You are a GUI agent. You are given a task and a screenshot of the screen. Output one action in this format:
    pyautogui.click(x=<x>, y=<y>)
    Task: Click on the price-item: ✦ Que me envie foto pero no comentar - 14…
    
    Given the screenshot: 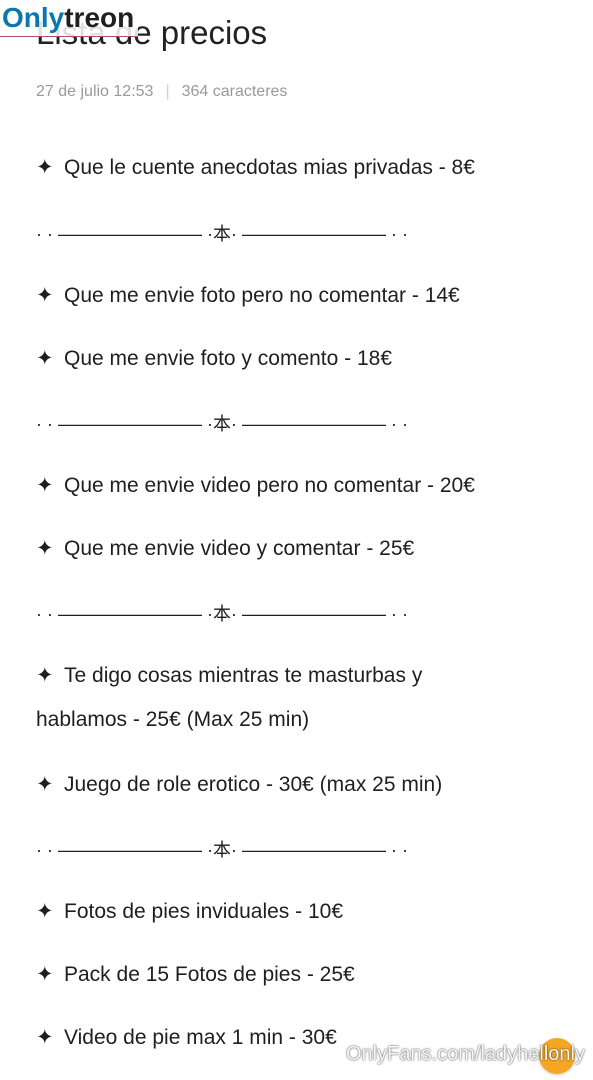 What is the action you would take?
    pyautogui.click(x=248, y=295)
    